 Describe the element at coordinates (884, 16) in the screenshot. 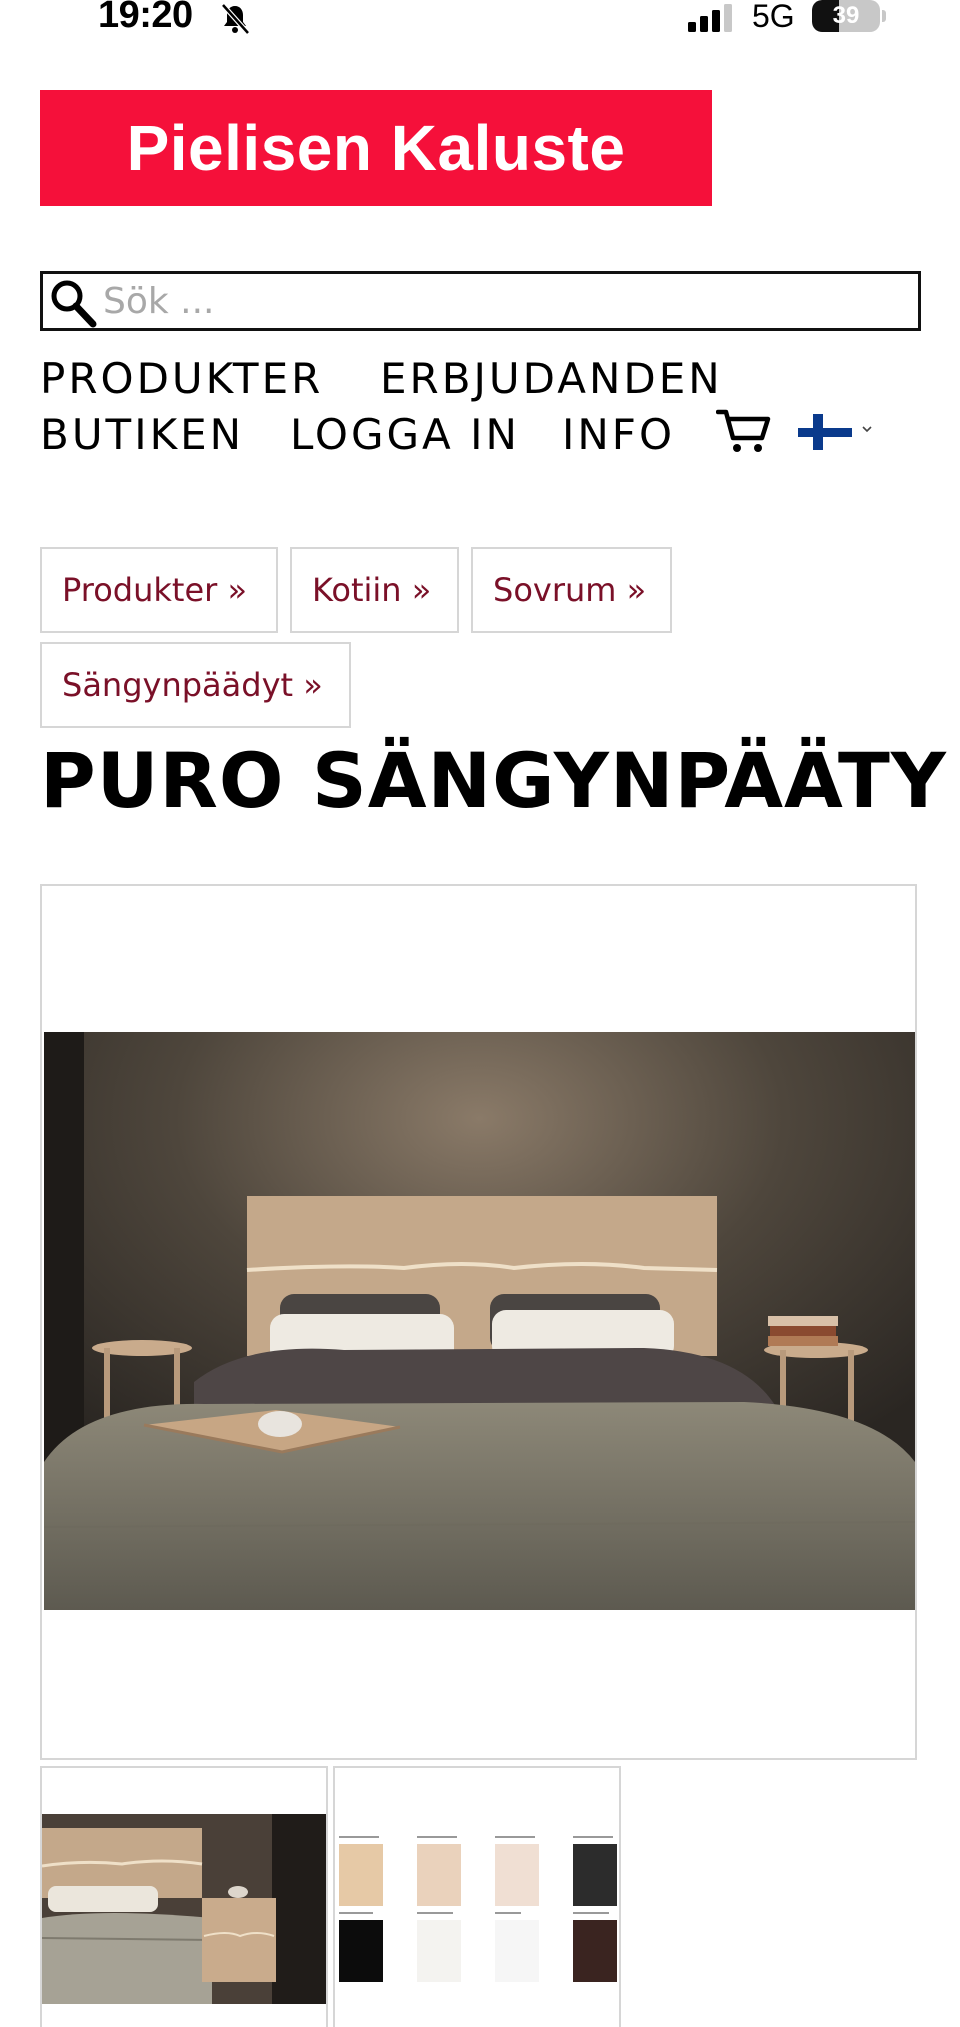

I see `battery-cap` at that location.